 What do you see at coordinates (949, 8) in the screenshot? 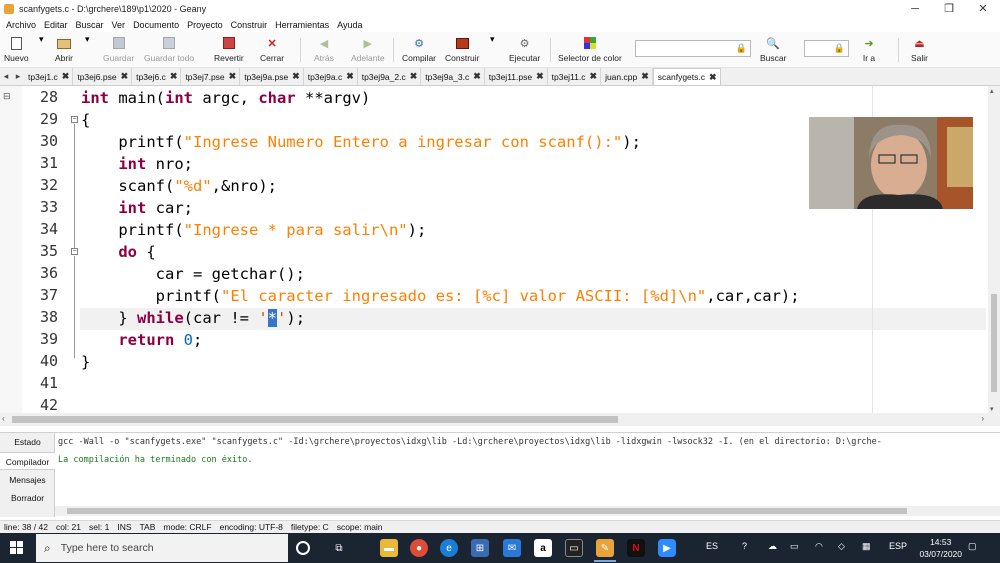
I see `maximize-button: ❐` at bounding box center [949, 8].